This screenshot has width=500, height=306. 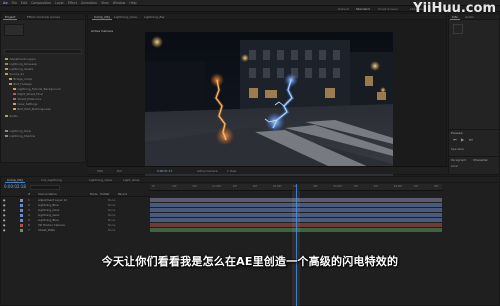 I want to click on list-item: Night_Street_Final, so click(x=28, y=94).